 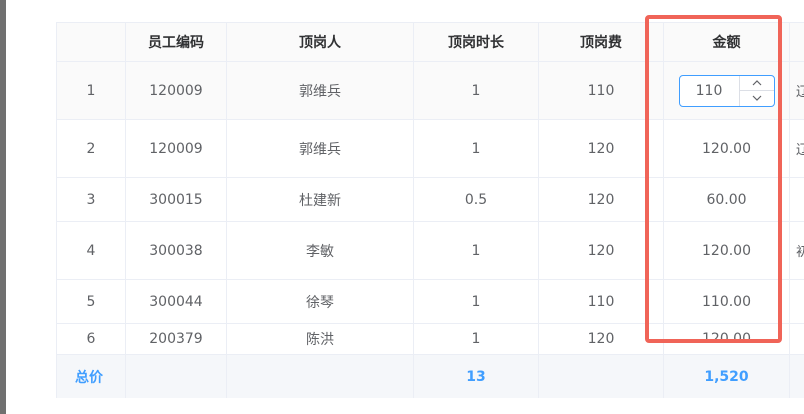 What do you see at coordinates (726, 376) in the screenshot?
I see `total-amount: 1,520` at bounding box center [726, 376].